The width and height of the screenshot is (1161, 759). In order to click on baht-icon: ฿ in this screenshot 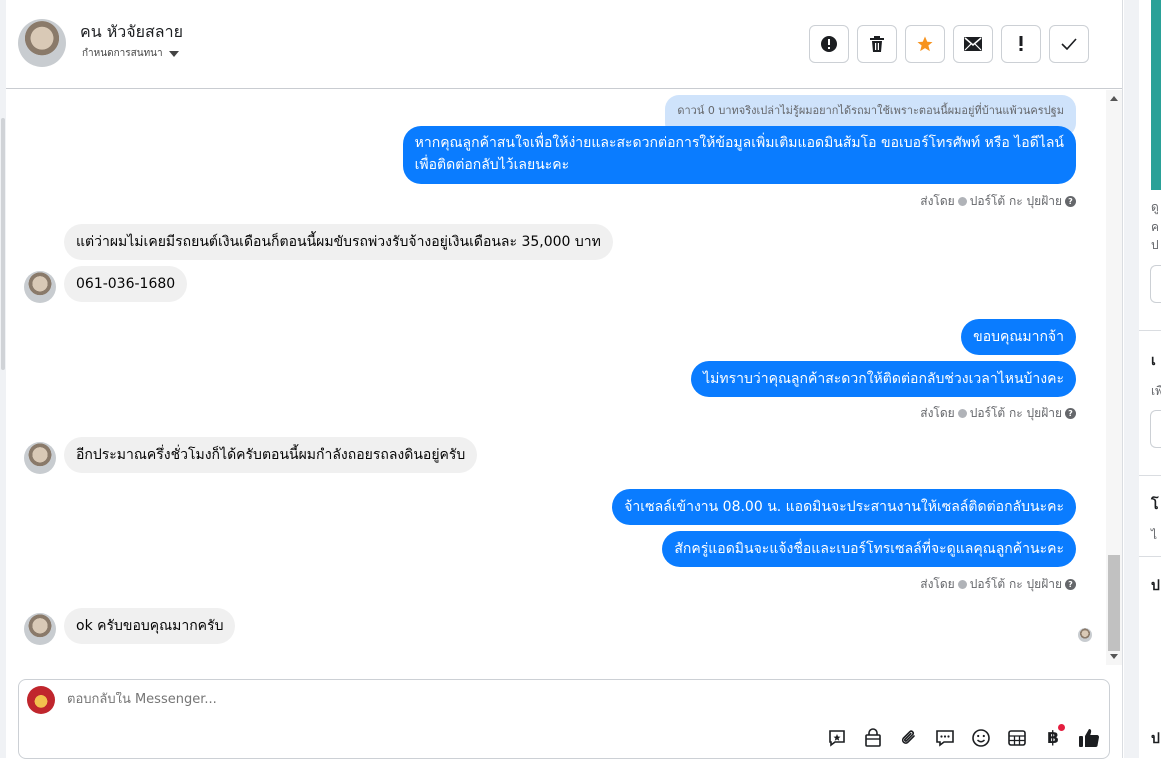, I will do `click(1053, 738)`.